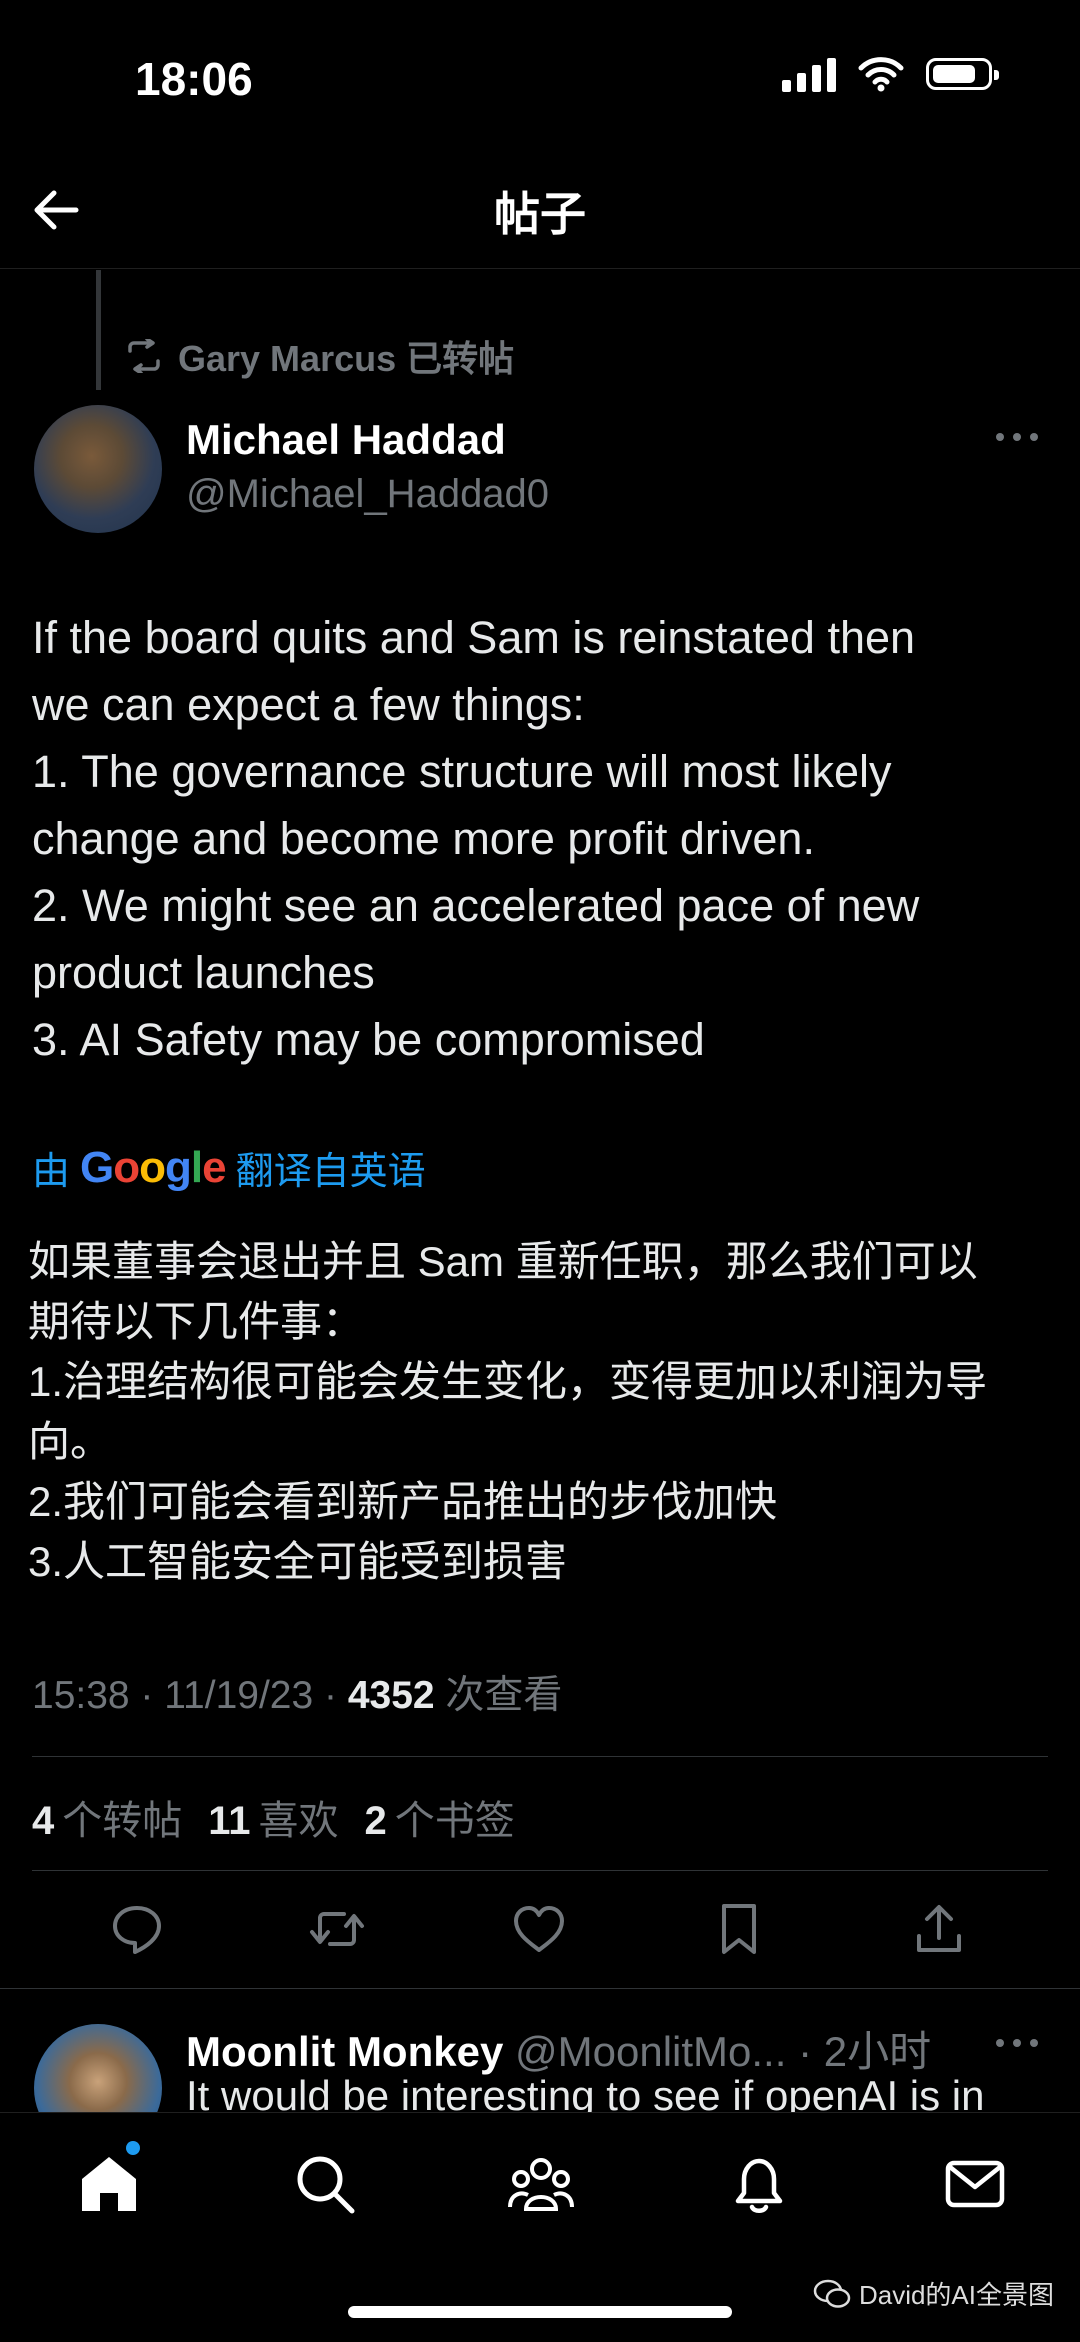 This screenshot has height=2342, width=1080. I want to click on translated-line: 向。, so click(70, 1441).